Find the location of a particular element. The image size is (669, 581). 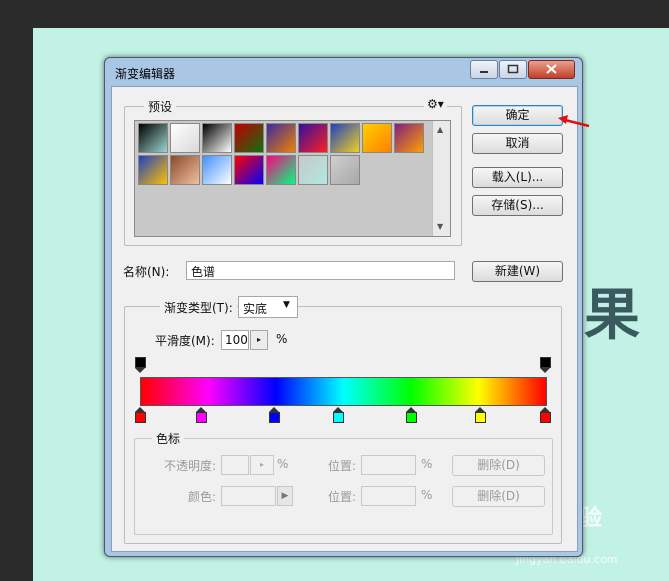

app-top-bar is located at coordinates (334, 14).